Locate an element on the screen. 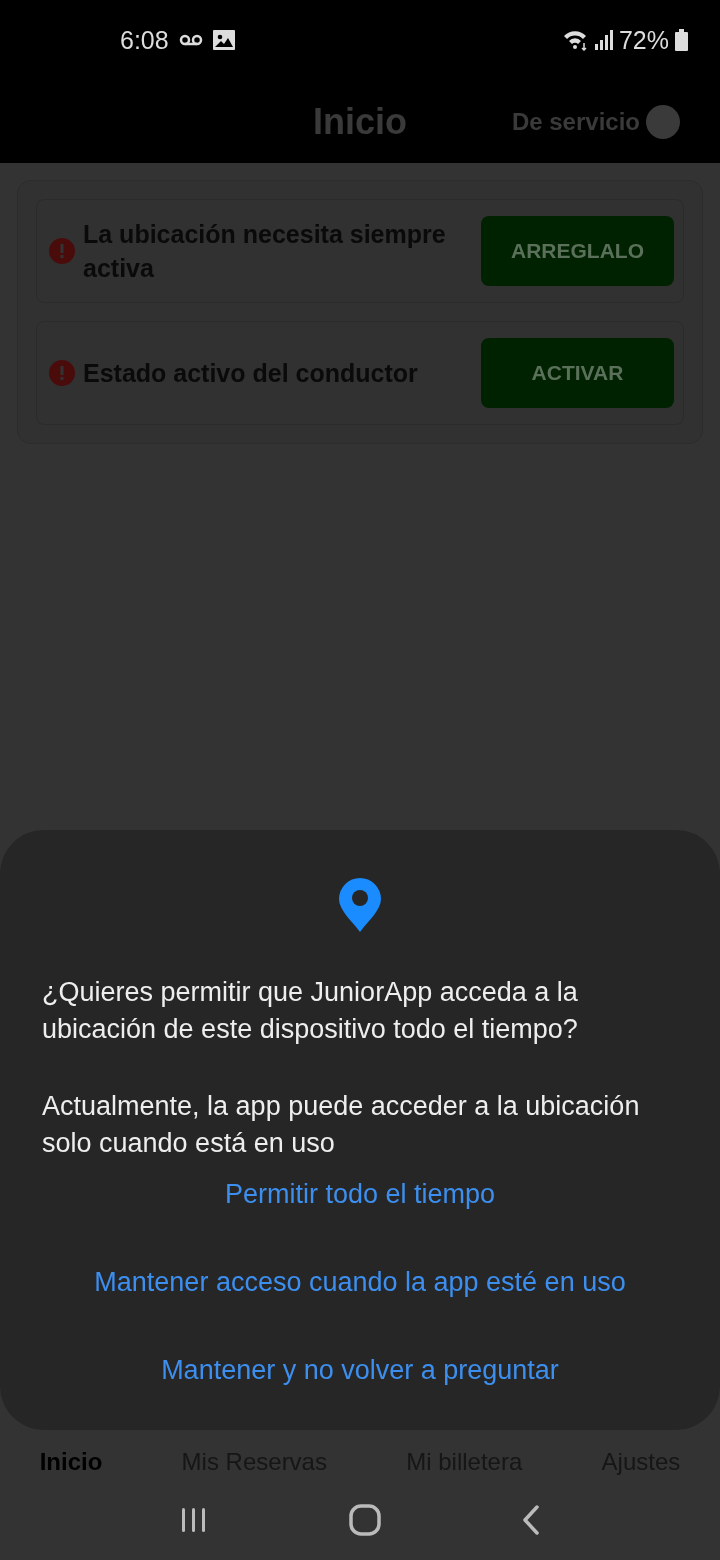  action-button: ACTIVAR is located at coordinates (577, 373).